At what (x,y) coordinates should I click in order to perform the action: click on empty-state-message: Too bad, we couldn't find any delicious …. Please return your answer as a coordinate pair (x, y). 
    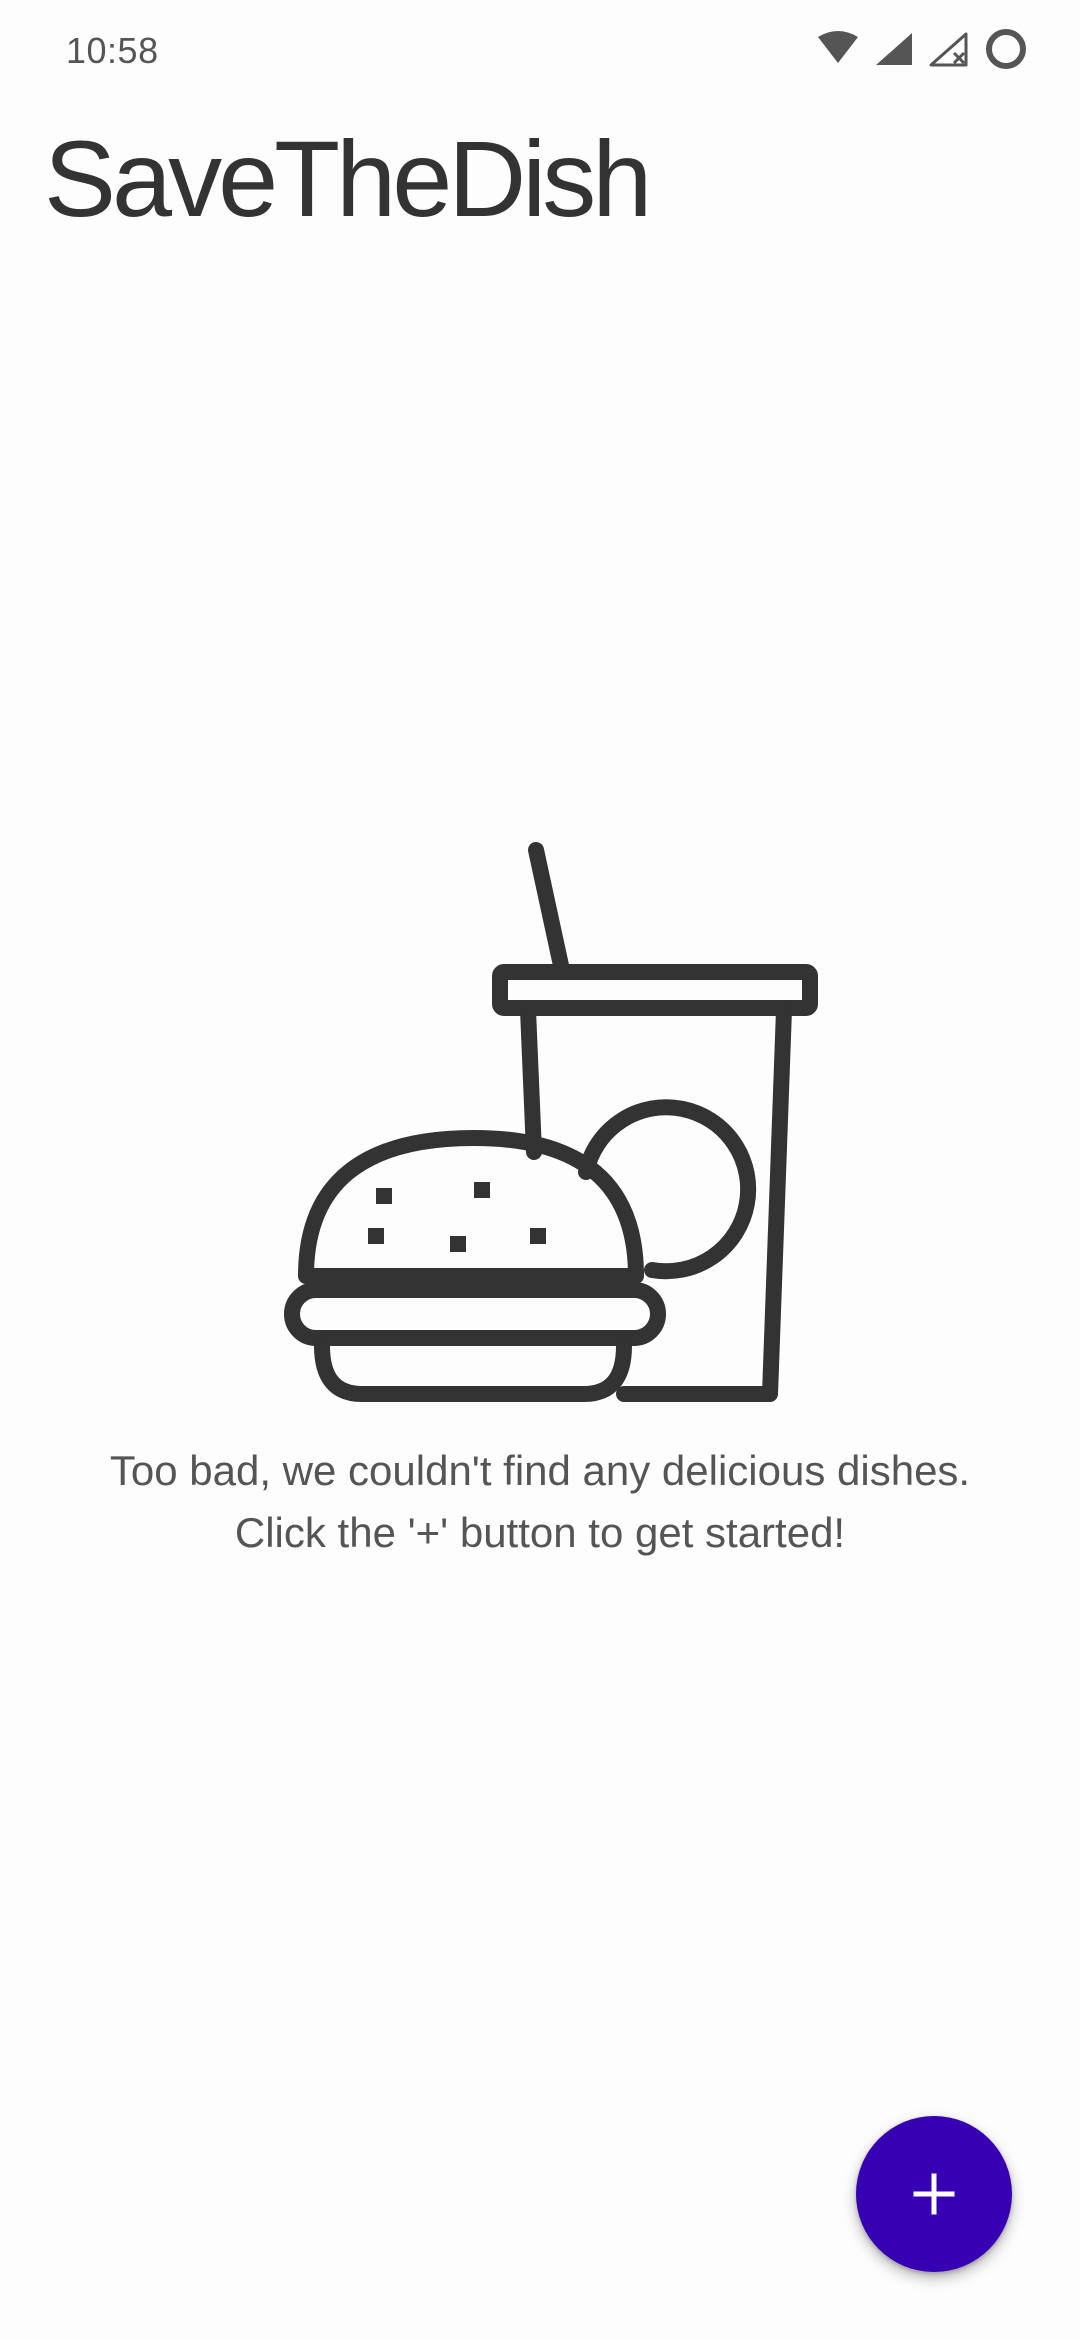
    Looking at the image, I should click on (540, 1502).